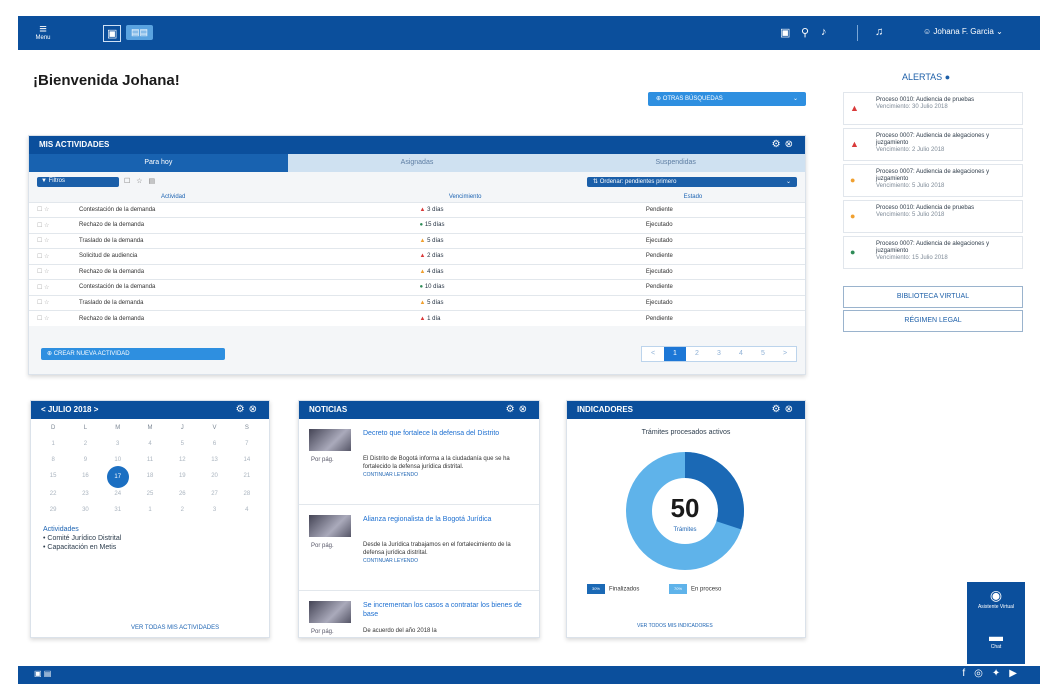 This screenshot has width=1040, height=684. Describe the element at coordinates (676, 163) in the screenshot. I see `tab-suspended: Suspendidas` at that location.